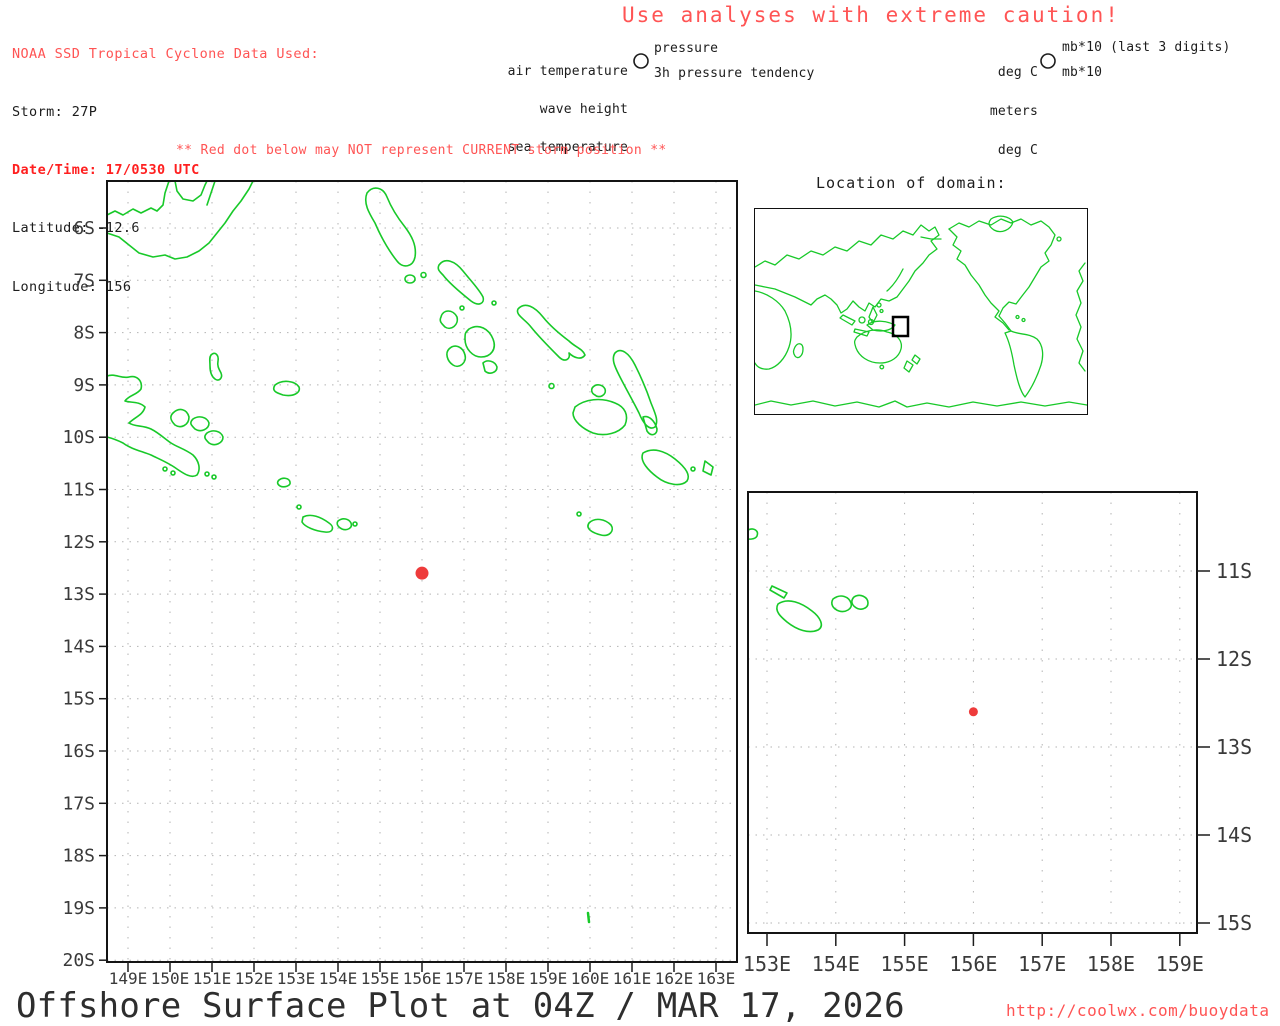 Image resolution: width=1280 pixels, height=1026 pixels. Describe the element at coordinates (583, 109) in the screenshot. I see `wave-height-label: wave height` at that location.